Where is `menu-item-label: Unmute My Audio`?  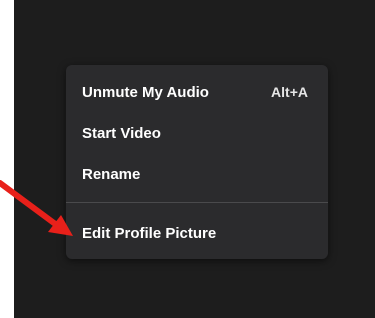
menu-item-label: Unmute My Audio is located at coordinates (145, 92).